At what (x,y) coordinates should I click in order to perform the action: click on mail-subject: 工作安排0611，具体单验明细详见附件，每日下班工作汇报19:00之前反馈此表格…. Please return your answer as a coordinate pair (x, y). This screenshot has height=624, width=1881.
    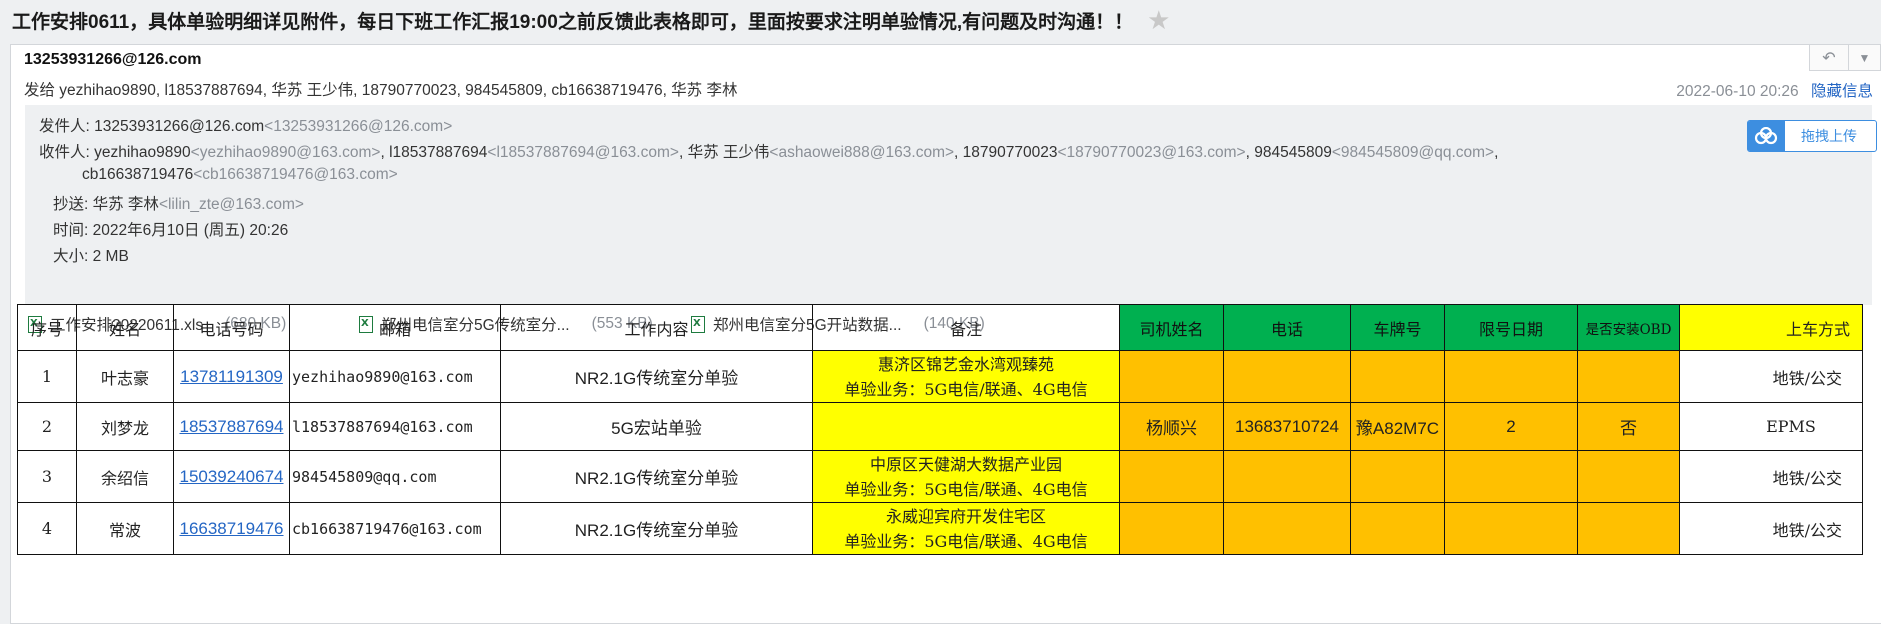
    Looking at the image, I should click on (573, 22).